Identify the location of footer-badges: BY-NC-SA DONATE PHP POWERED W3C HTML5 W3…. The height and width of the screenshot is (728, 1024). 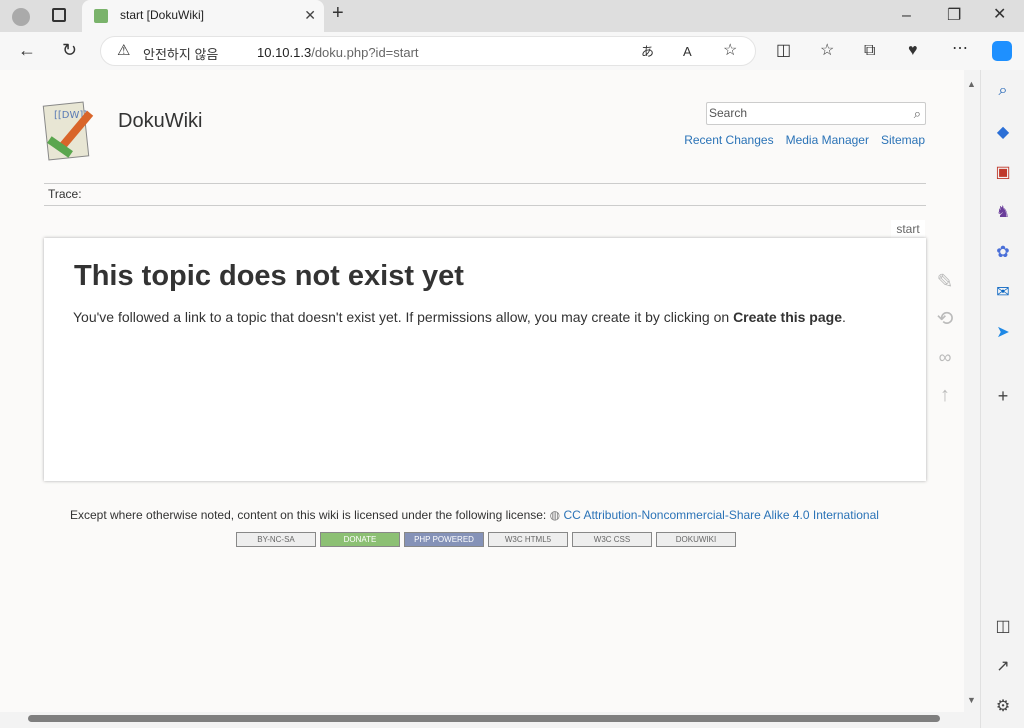
(486, 539).